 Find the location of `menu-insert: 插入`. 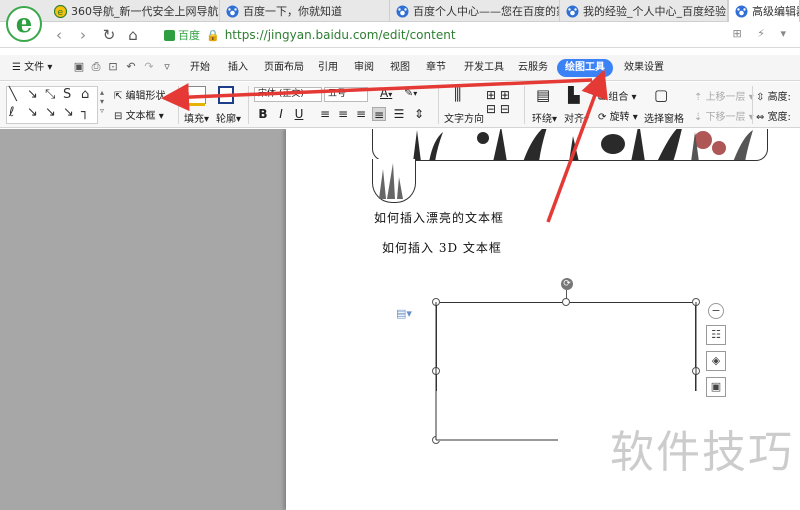

menu-insert: 插入 is located at coordinates (238, 68).